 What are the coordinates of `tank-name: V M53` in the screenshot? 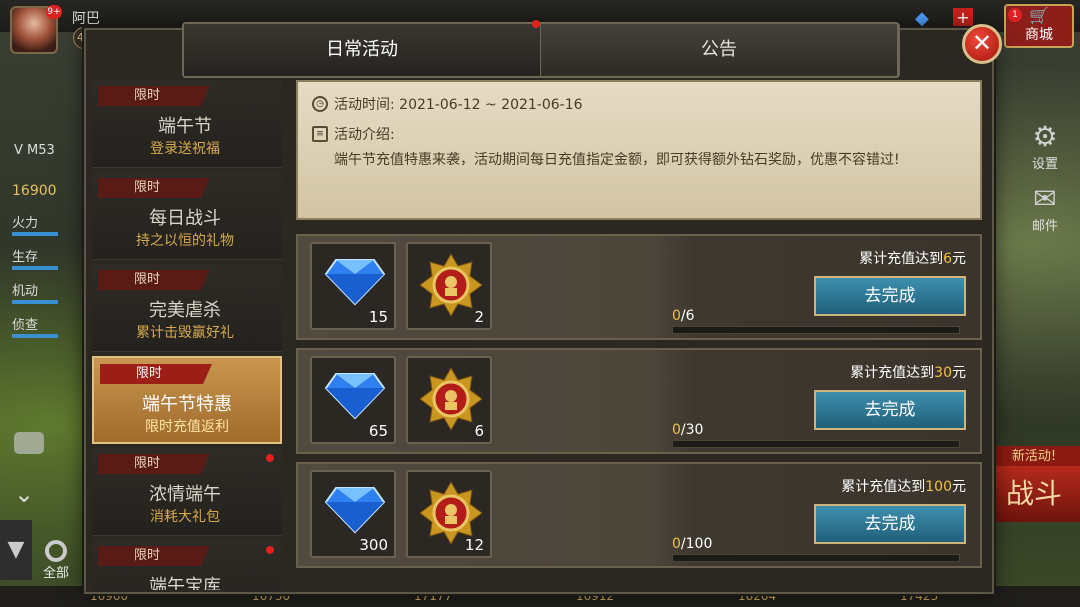 It's located at (34, 150).